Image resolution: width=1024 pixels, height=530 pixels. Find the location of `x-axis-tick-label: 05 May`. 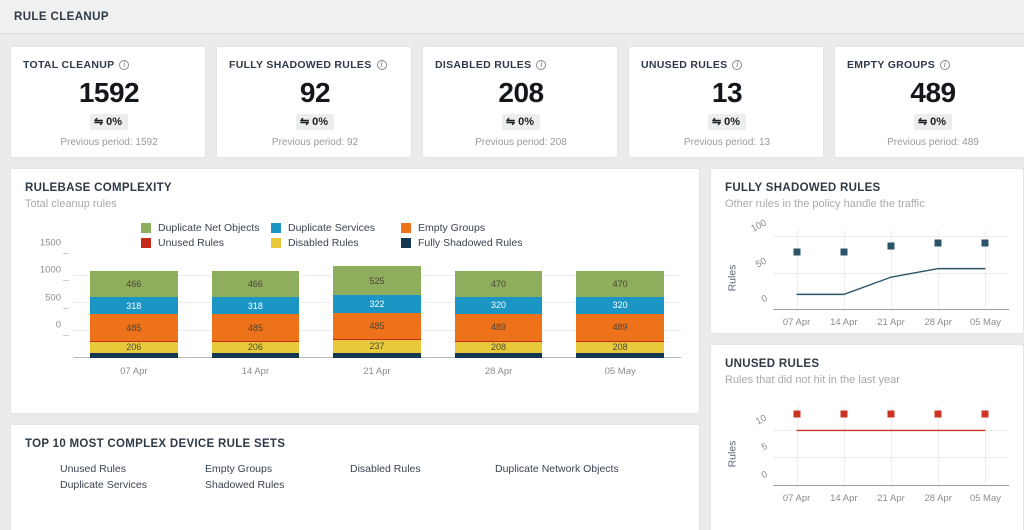

x-axis-tick-label: 05 May is located at coordinates (985, 322).